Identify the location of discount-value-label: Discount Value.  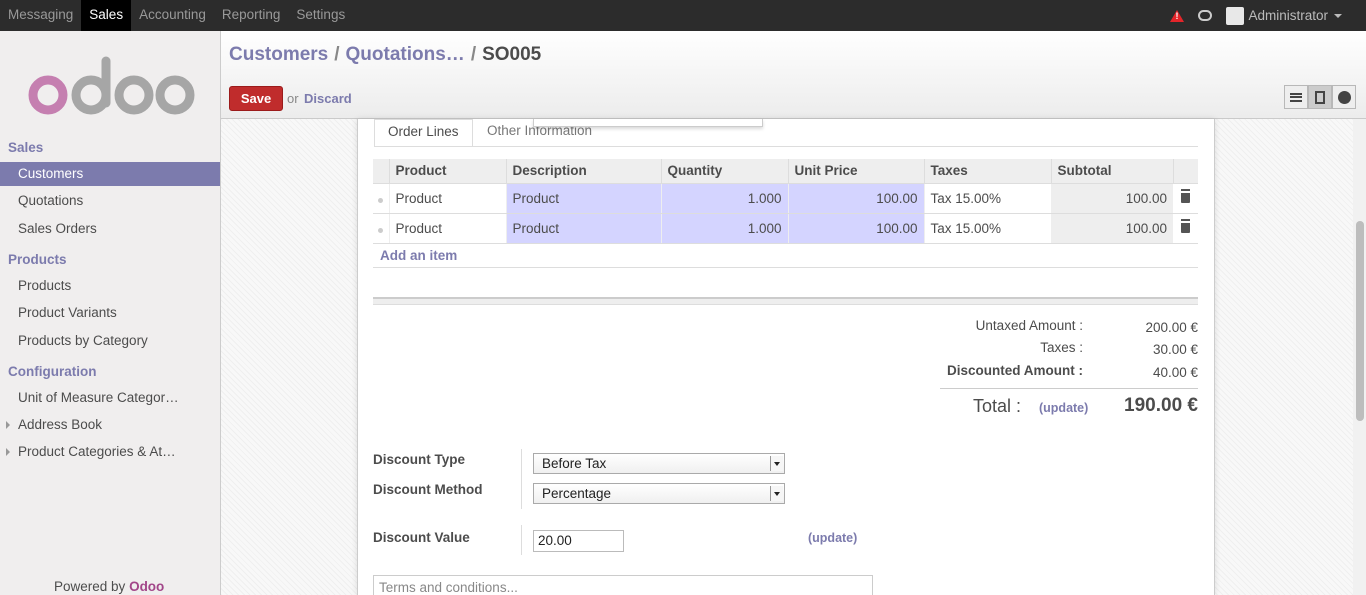
(421, 537).